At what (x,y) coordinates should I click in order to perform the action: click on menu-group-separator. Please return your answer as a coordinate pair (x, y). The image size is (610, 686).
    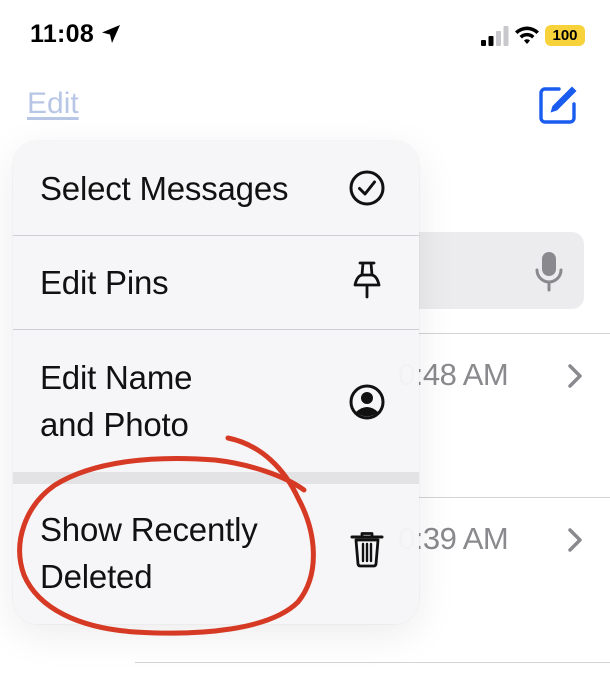
    Looking at the image, I should click on (216, 478).